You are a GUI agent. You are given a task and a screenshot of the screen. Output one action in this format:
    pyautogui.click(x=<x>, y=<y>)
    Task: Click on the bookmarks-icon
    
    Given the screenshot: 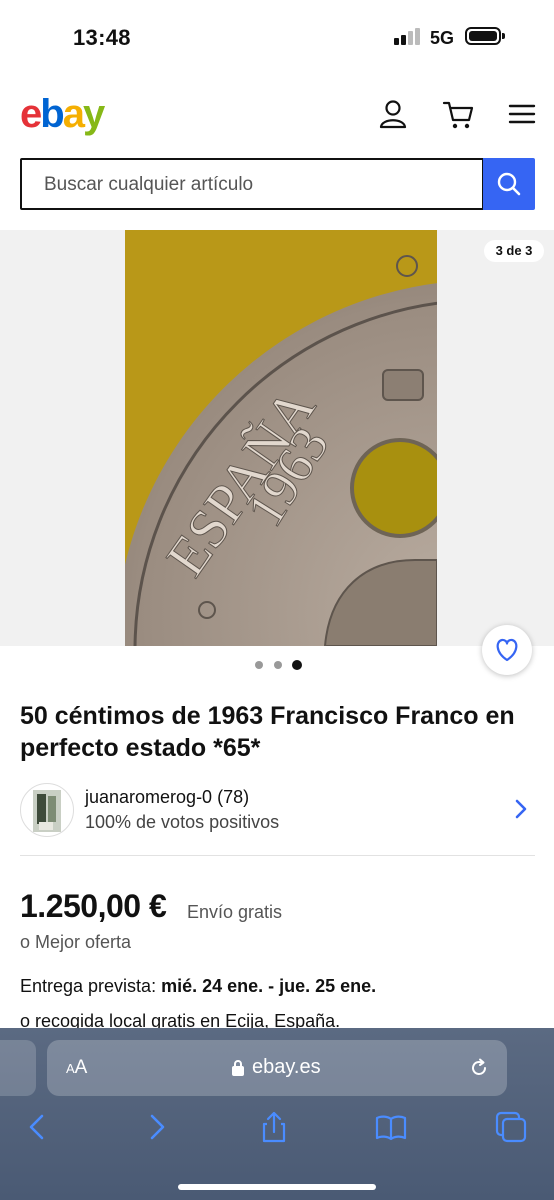 What is the action you would take?
    pyautogui.click(x=391, y=1127)
    